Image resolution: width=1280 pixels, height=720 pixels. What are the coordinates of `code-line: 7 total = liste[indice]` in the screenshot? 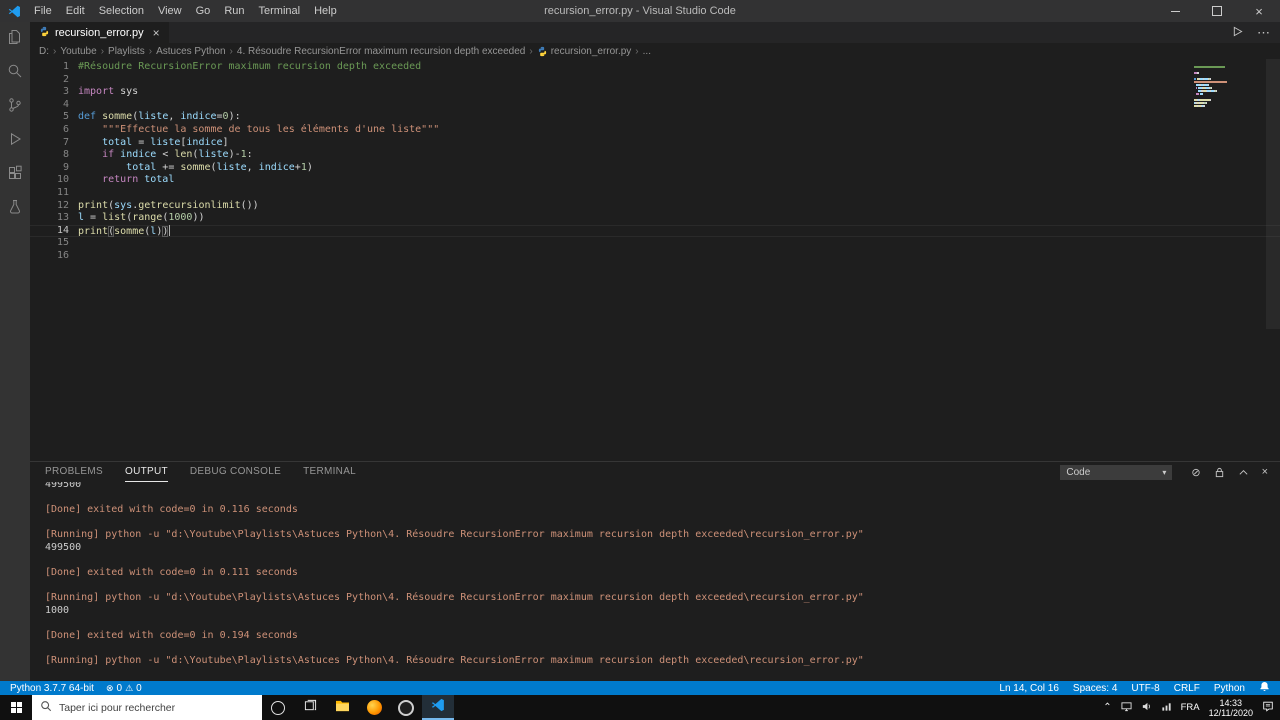 It's located at (655, 143).